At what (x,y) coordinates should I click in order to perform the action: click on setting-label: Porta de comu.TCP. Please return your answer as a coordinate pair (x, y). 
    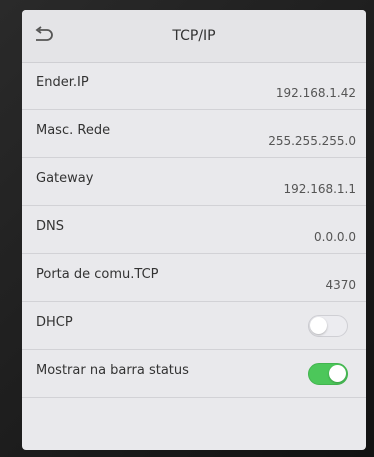
    Looking at the image, I should click on (97, 274).